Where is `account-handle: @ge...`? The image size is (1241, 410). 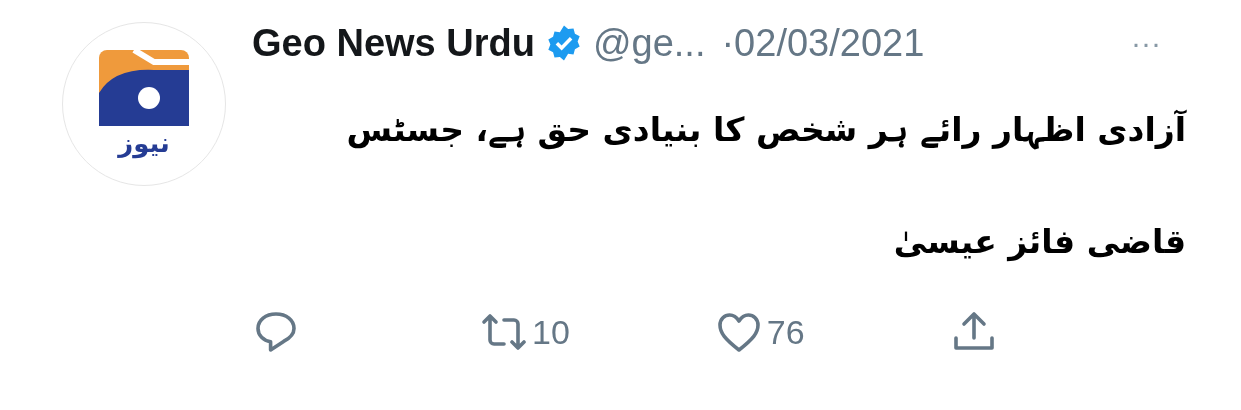
account-handle: @ge... is located at coordinates (649, 43).